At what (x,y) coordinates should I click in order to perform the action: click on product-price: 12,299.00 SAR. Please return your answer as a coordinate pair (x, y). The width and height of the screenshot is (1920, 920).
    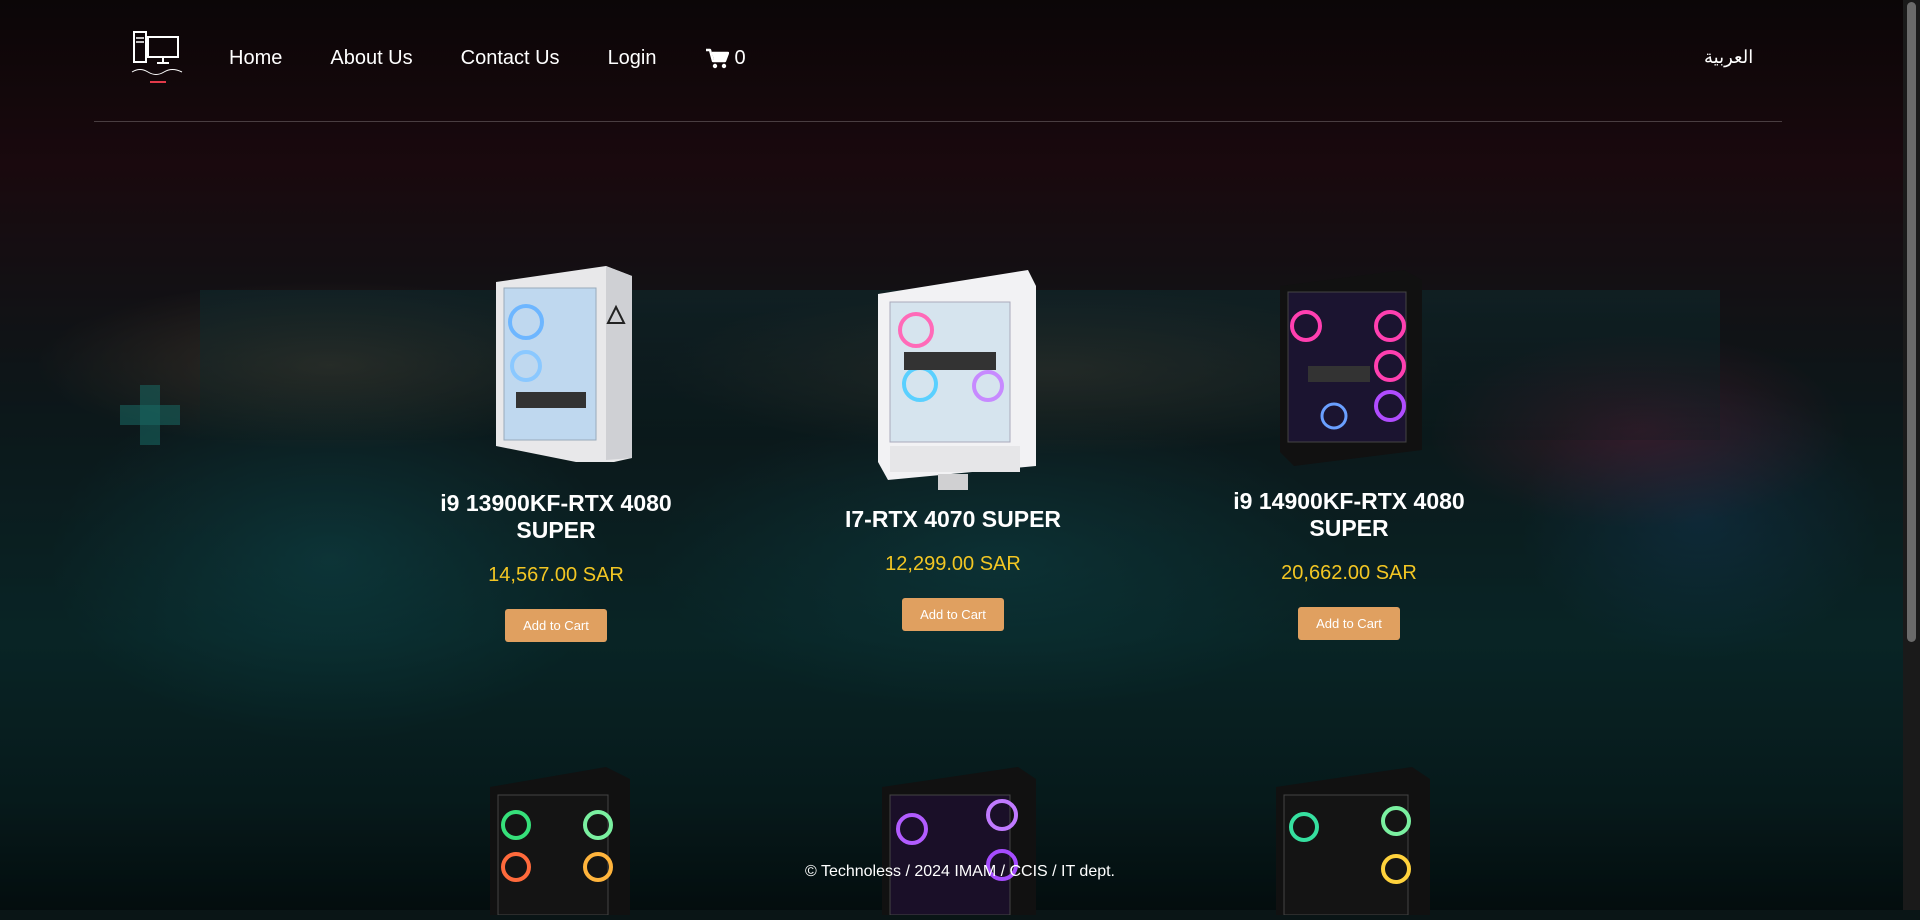
    Looking at the image, I should click on (953, 564).